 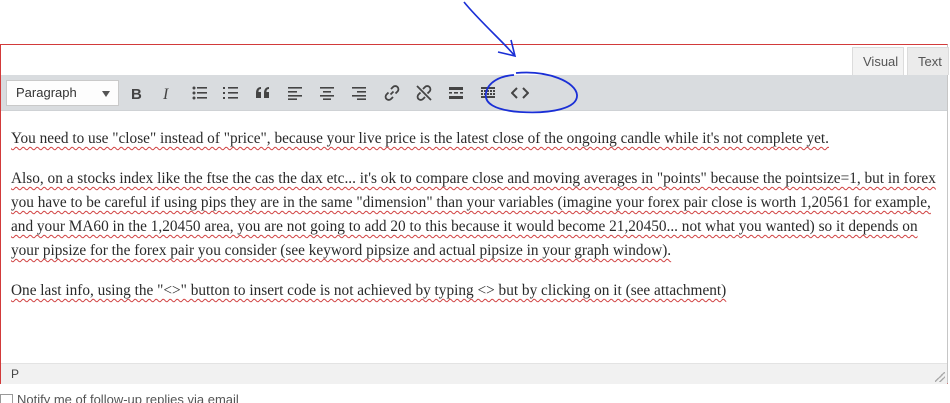 What do you see at coordinates (128, 398) in the screenshot?
I see `notify-label: Notify me of follow-up replies via email` at bounding box center [128, 398].